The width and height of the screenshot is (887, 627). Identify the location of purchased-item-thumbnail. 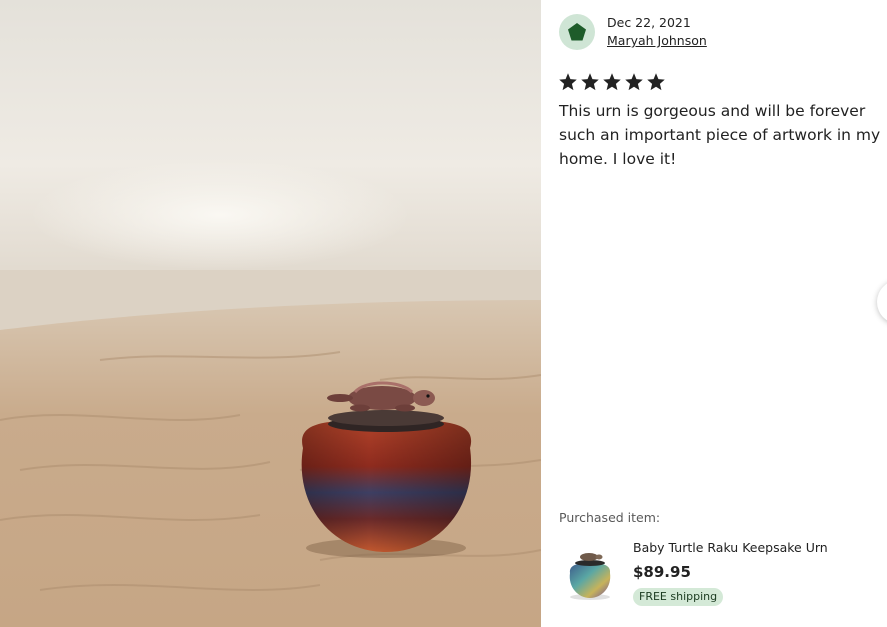
(590, 572).